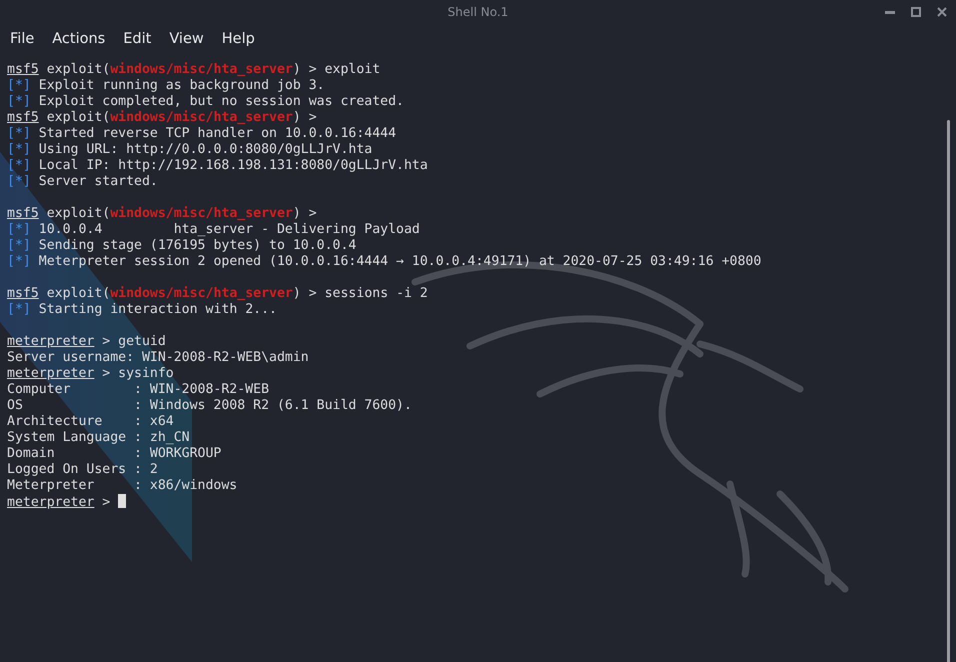 The image size is (956, 662). I want to click on terminal-line: [*] Sending stage (176195 bytes) to 10.0.0.4, so click(182, 246).